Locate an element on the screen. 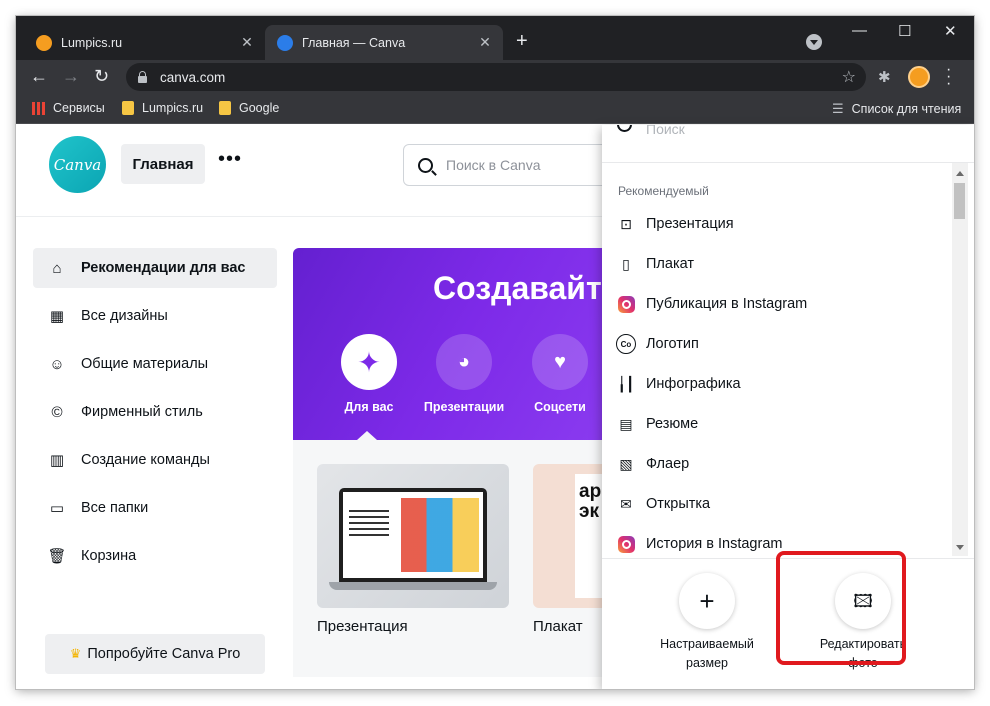  sidebar-item-shared: ☺ Общие материалы is located at coordinates (155, 364).